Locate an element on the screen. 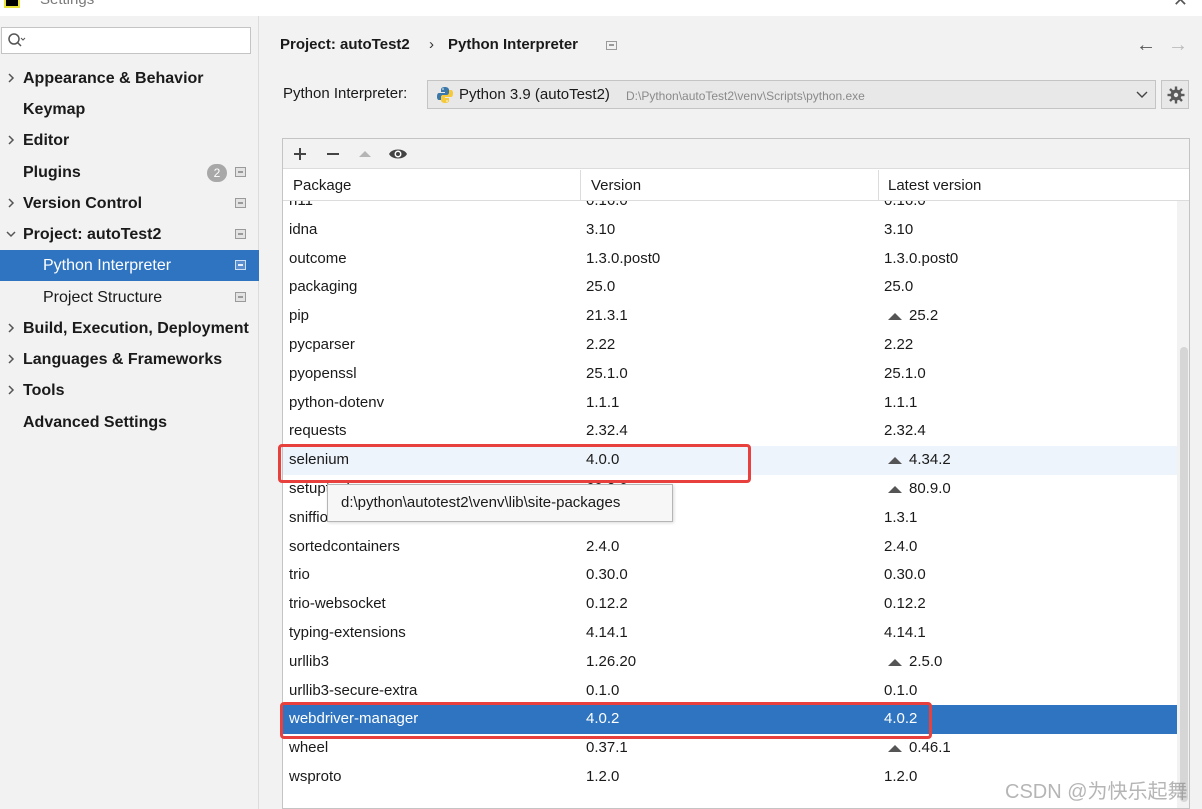 This screenshot has width=1202, height=809. package-latest-version: 0.30.0 is located at coordinates (905, 574).